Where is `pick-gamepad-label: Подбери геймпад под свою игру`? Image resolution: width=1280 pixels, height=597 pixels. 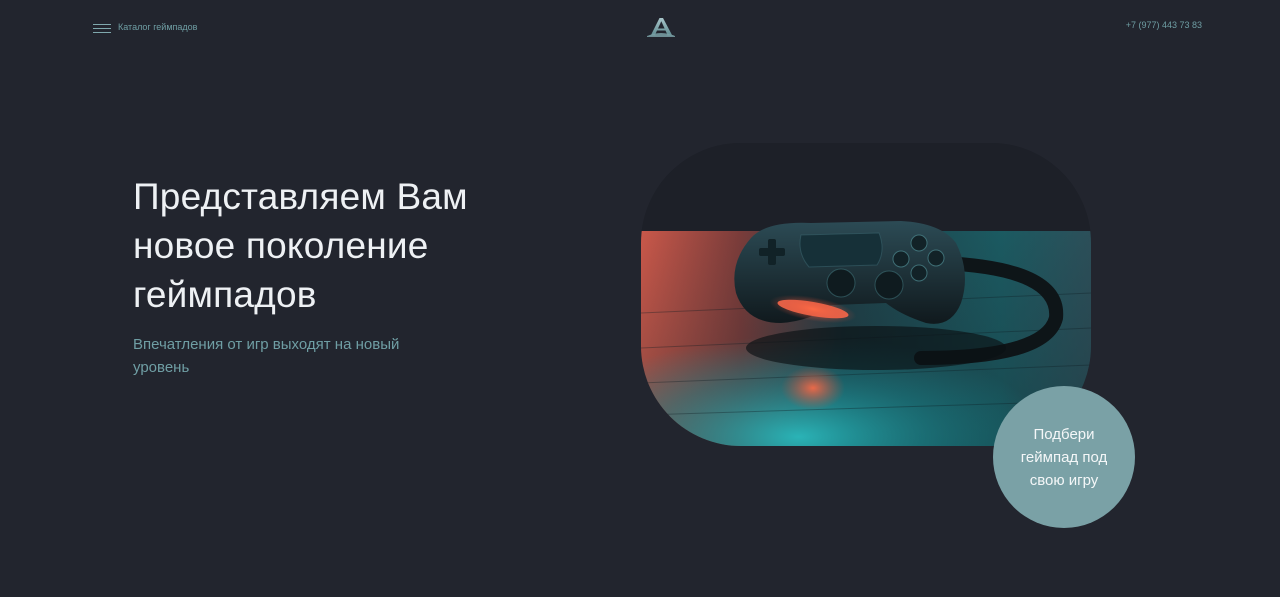
pick-gamepad-label: Подбери геймпад под свою игру is located at coordinates (1064, 457).